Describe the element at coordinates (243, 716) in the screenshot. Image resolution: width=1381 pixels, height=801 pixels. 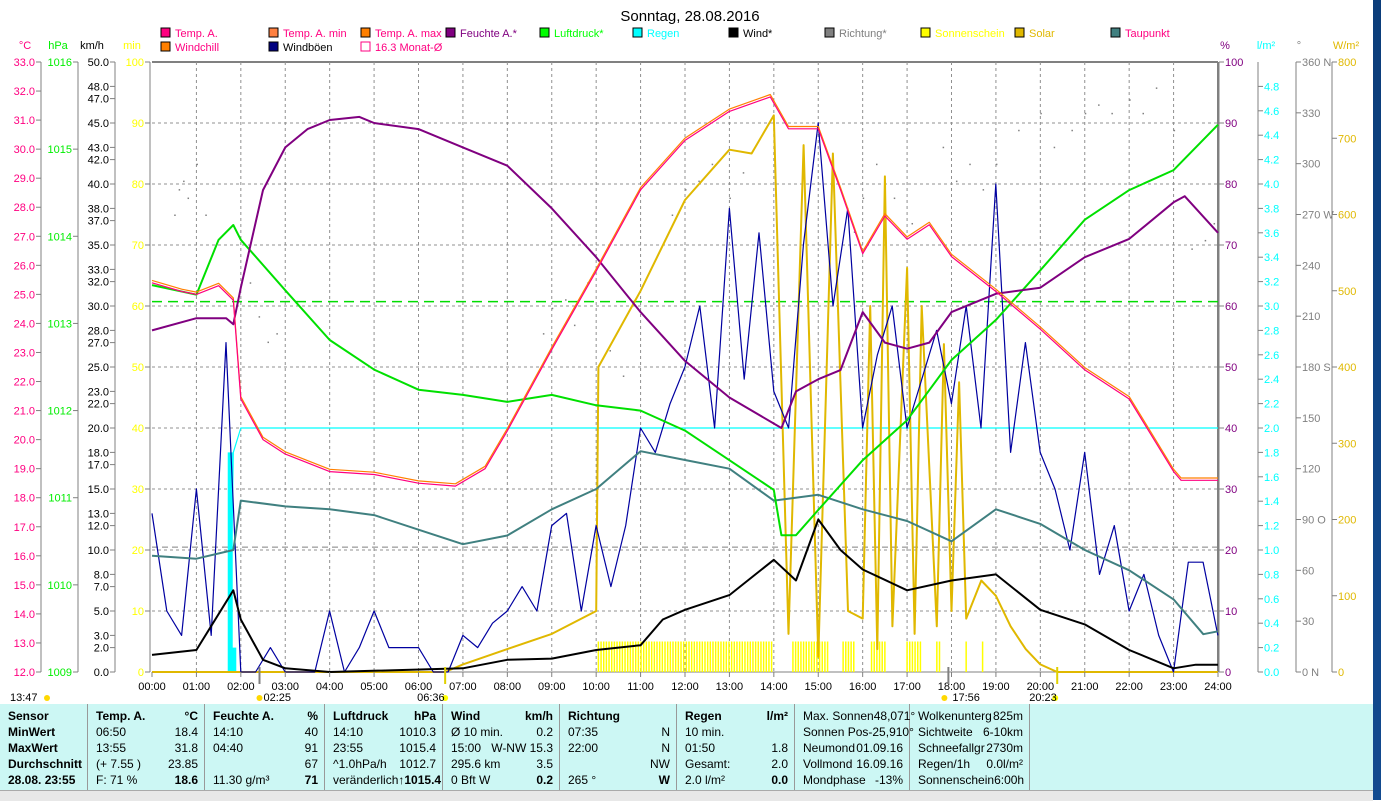
I see `stats-label: Feuchte A.` at that location.